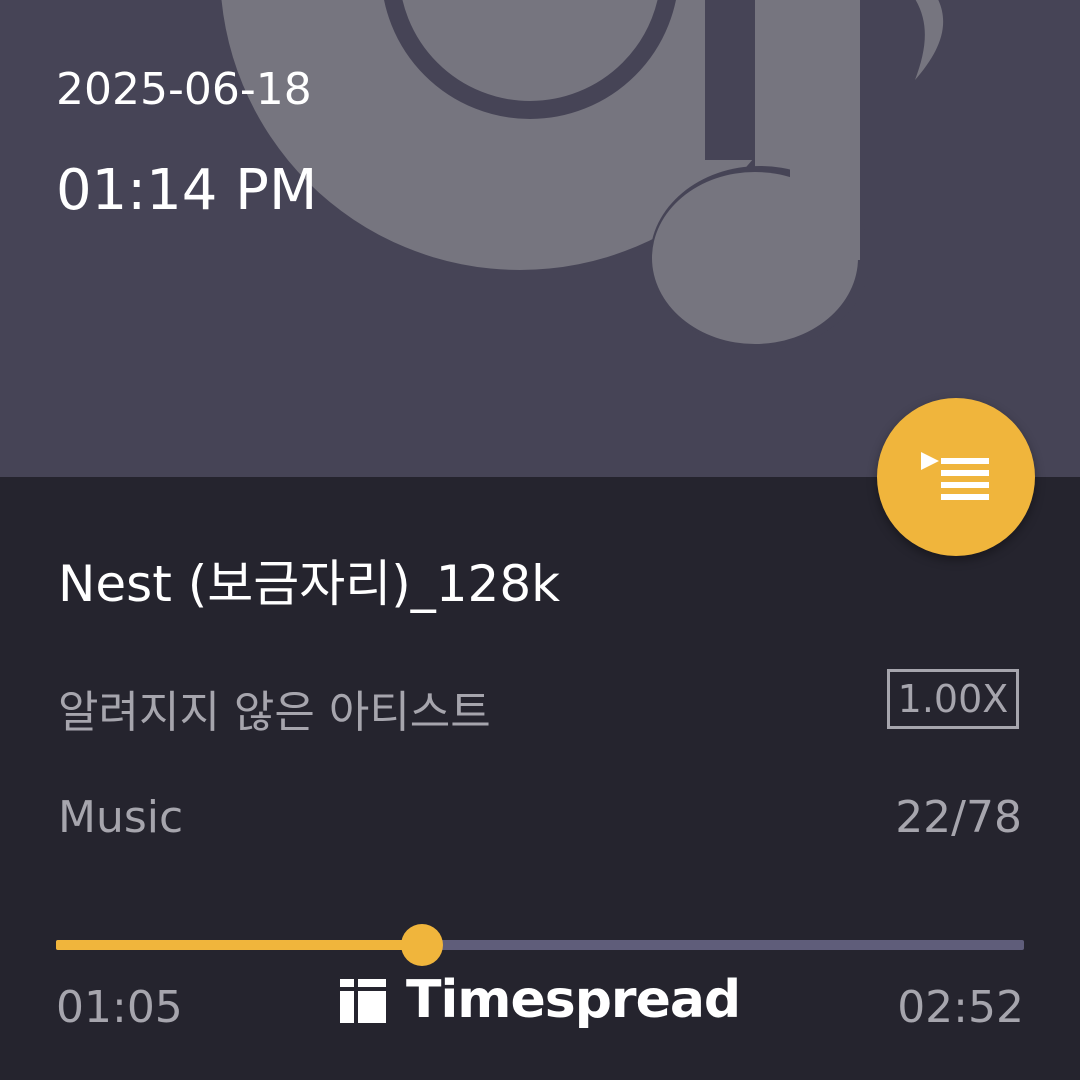  What do you see at coordinates (363, 1000) in the screenshot?
I see `timespread-logo-icon` at bounding box center [363, 1000].